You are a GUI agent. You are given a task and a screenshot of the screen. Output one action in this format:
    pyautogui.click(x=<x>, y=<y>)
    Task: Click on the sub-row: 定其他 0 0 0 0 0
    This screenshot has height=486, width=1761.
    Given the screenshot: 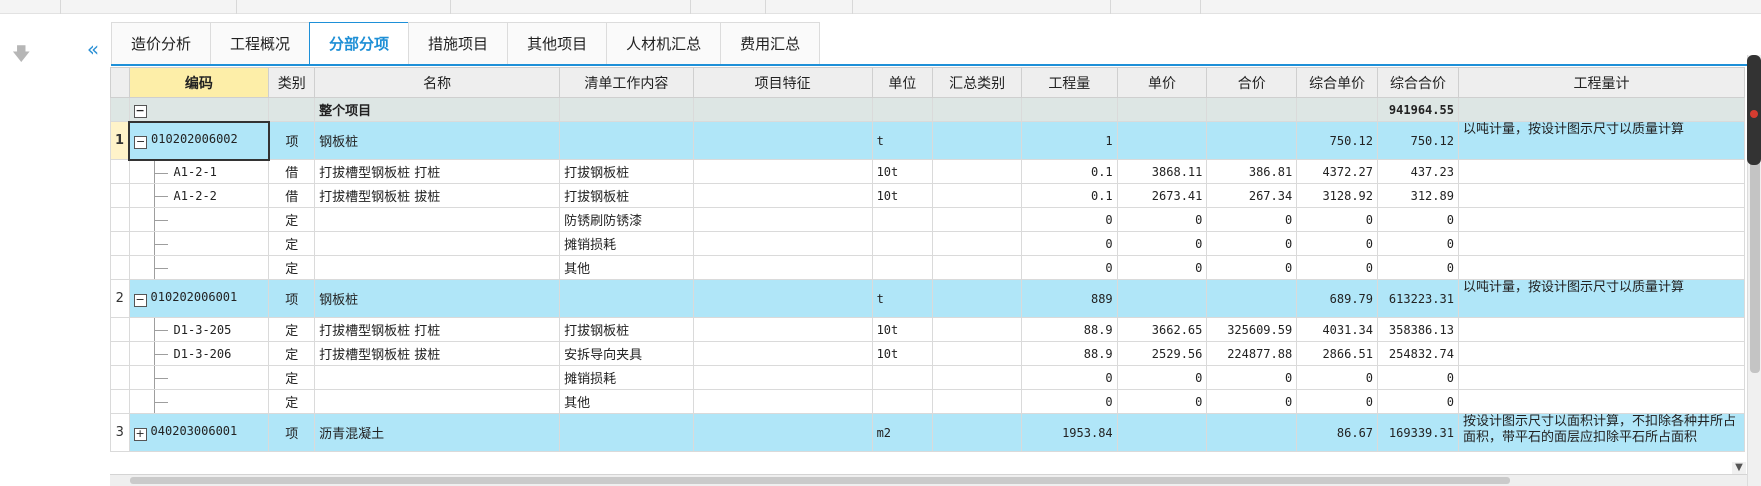 What is the action you would take?
    pyautogui.click(x=927, y=267)
    